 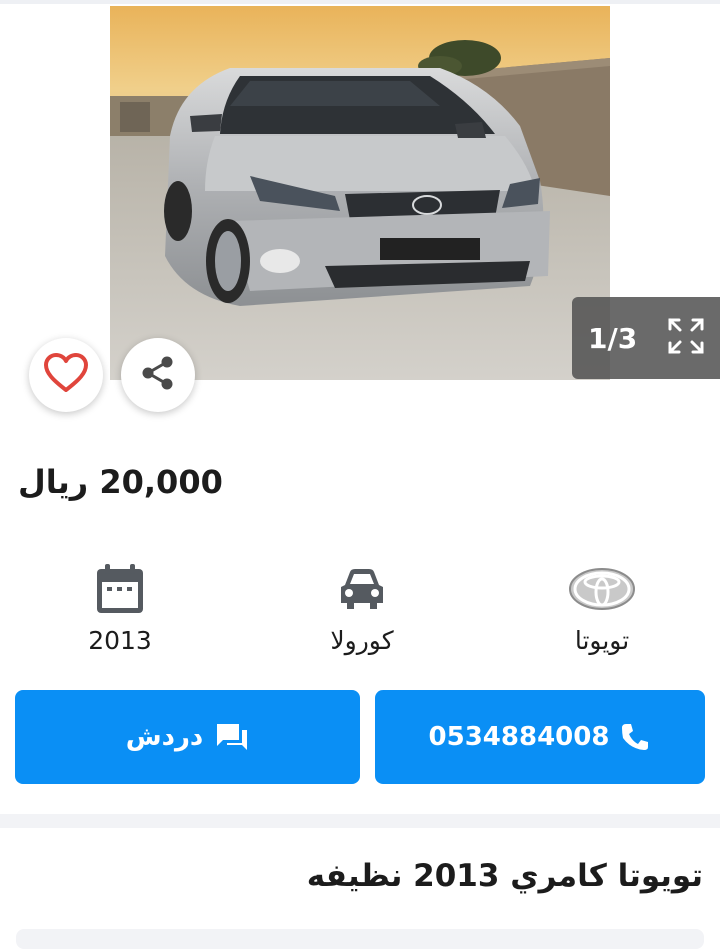 What do you see at coordinates (360, 939) in the screenshot?
I see `next-section-card` at bounding box center [360, 939].